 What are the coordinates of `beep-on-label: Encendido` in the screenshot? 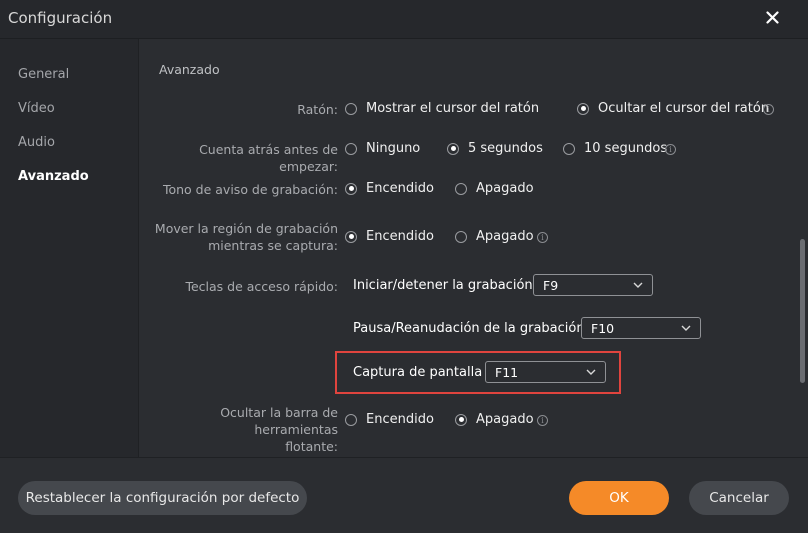 It's located at (400, 188).